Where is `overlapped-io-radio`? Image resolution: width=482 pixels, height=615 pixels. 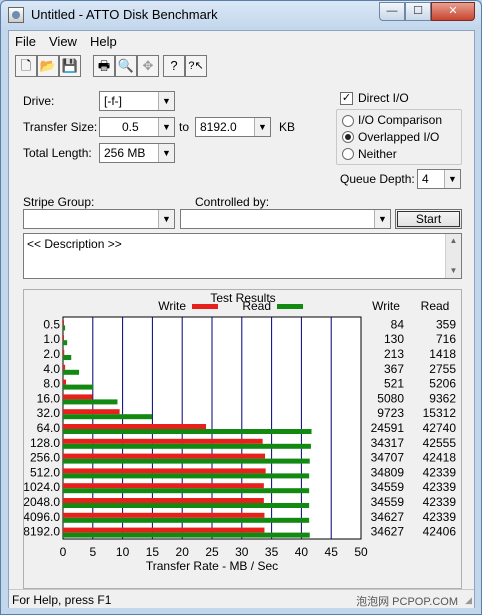
overlapped-io-radio is located at coordinates (348, 137).